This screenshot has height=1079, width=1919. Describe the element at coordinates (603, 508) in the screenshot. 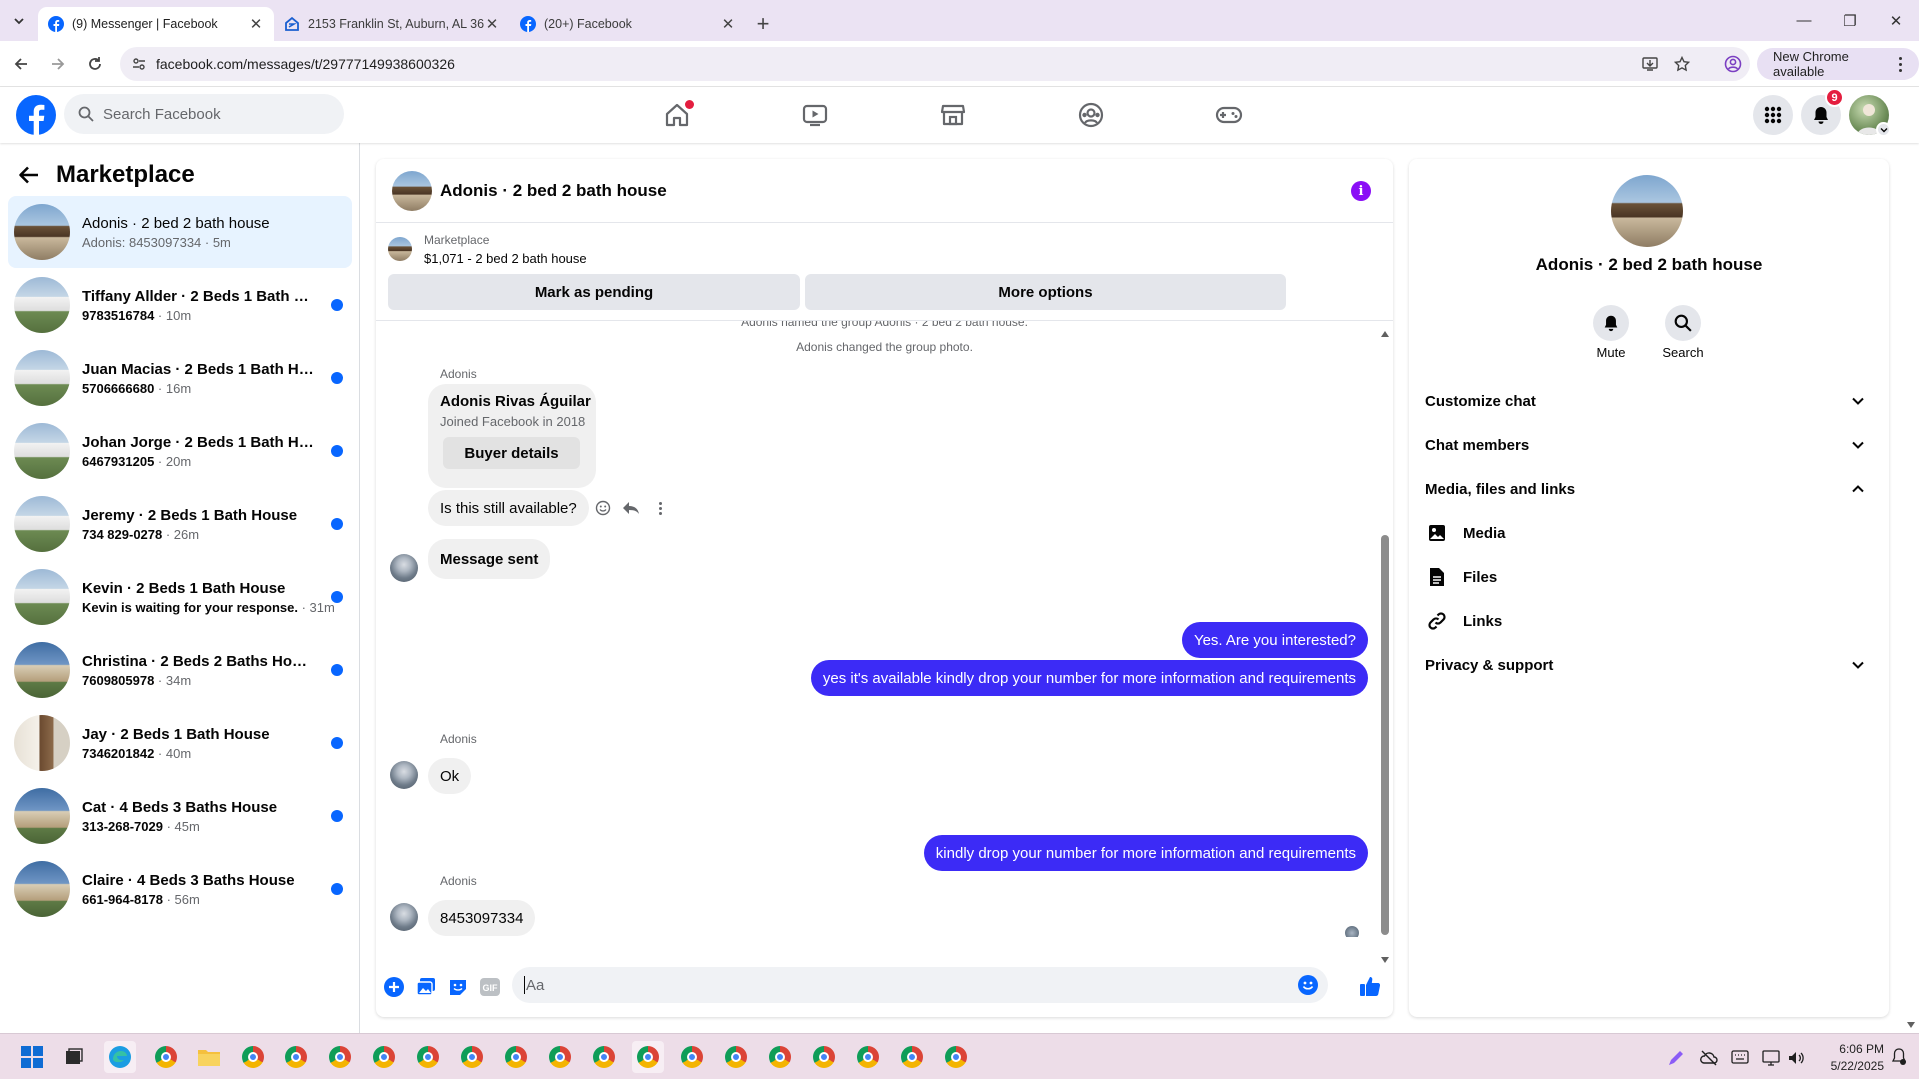

I see `react-smiley-icon` at that location.